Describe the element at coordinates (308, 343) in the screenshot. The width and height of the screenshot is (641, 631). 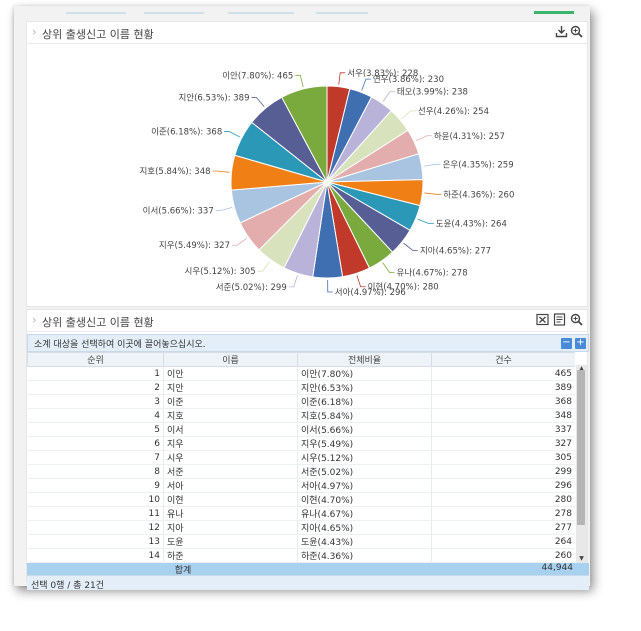
I see `group-drop-area: 소계 대상을 선택하여 이곳에 끌어놓으십시오. − +` at that location.